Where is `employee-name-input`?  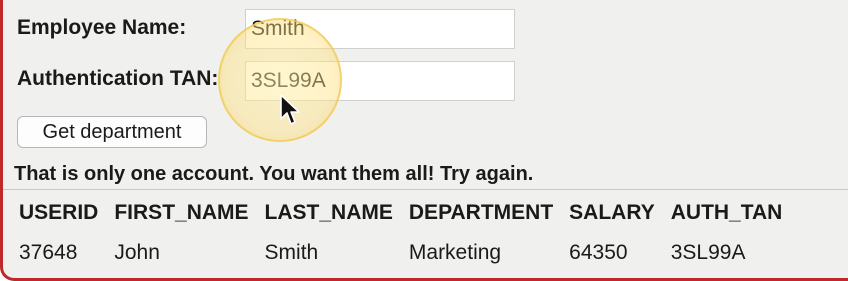 employee-name-input is located at coordinates (380, 29).